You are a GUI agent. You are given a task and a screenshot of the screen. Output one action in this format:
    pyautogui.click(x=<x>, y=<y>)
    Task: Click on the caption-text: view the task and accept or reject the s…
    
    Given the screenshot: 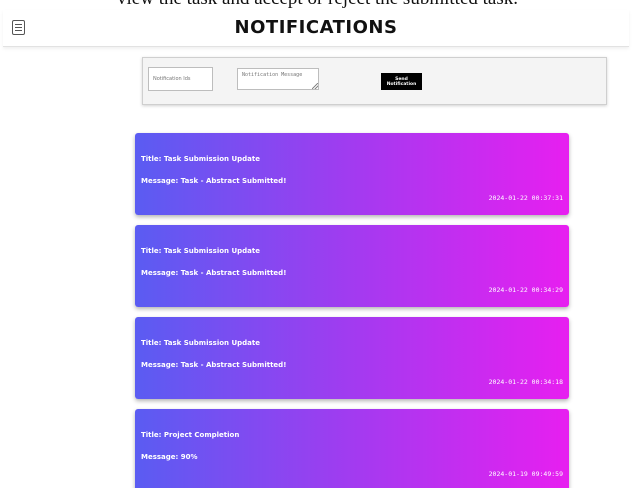 What is the action you would take?
    pyautogui.click(x=317, y=5)
    